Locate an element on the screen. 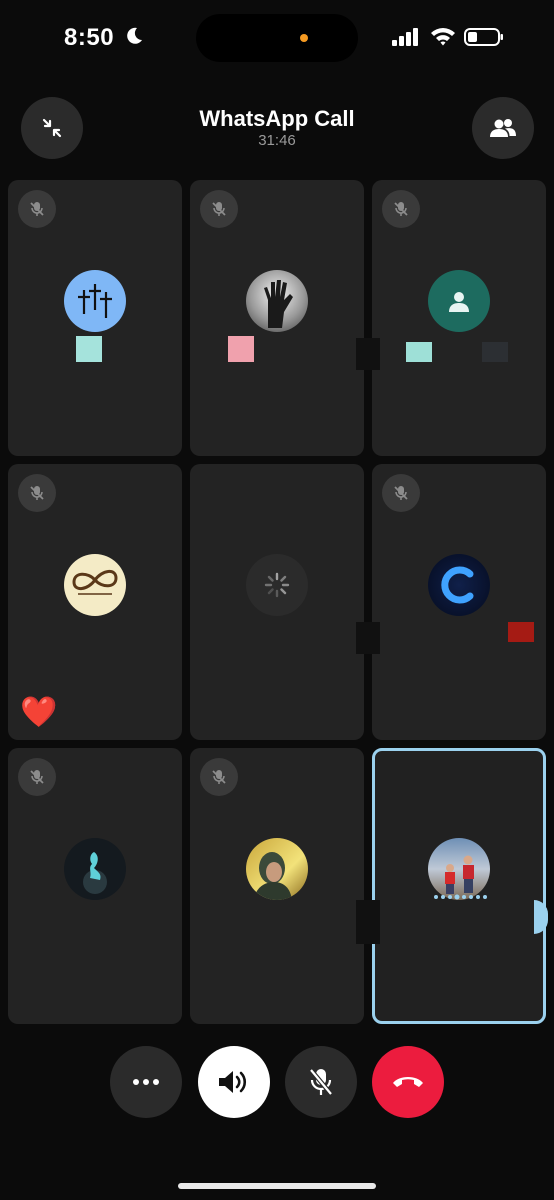 This screenshot has height=1200, width=554. mermaid-avatar-image is located at coordinates (95, 873).